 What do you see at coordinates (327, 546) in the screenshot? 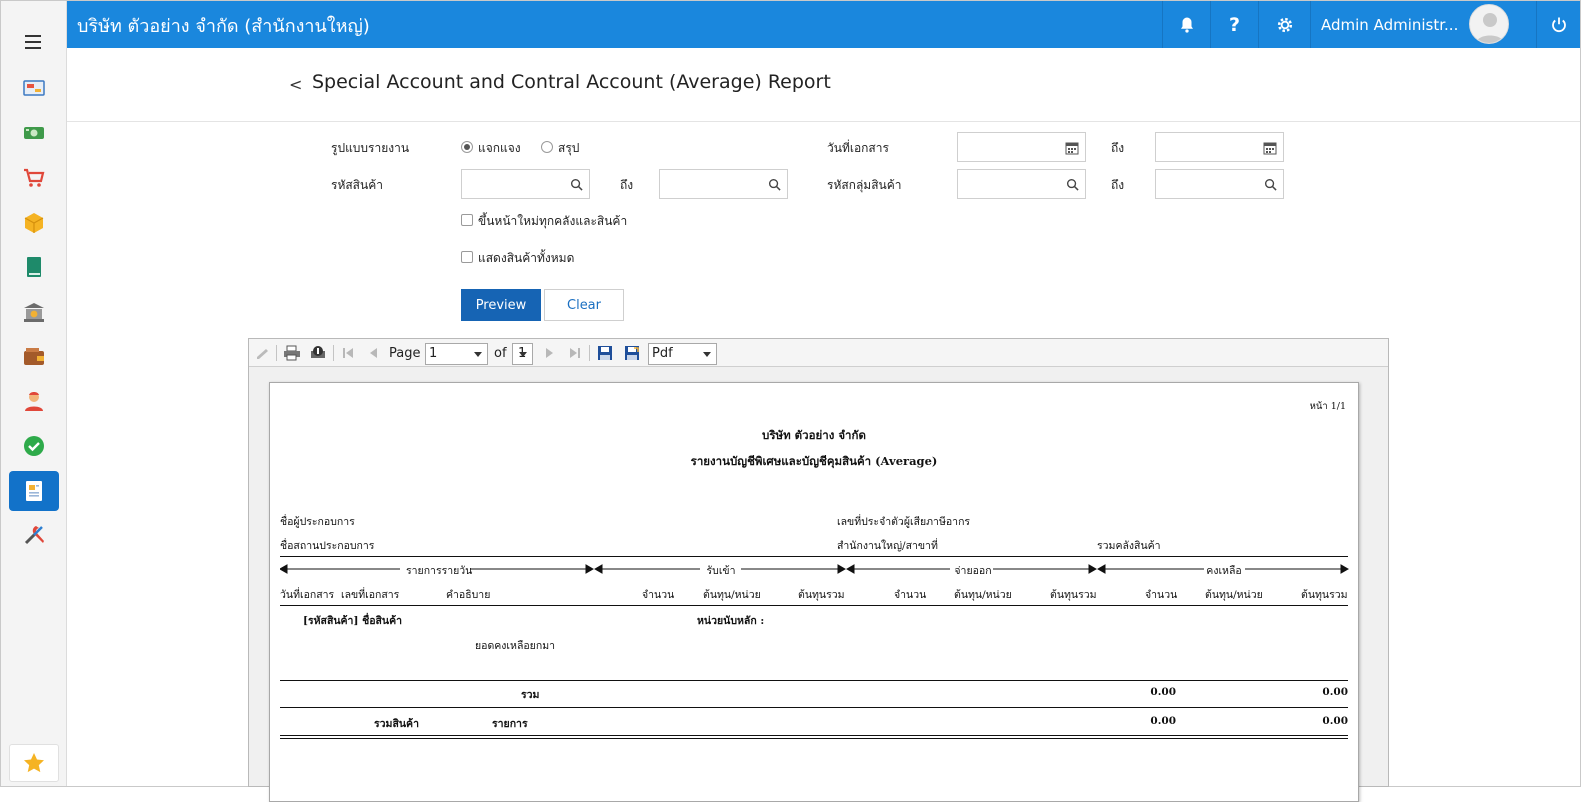
I see `place-label: ชื่อสถานประกอบการ` at bounding box center [327, 546].